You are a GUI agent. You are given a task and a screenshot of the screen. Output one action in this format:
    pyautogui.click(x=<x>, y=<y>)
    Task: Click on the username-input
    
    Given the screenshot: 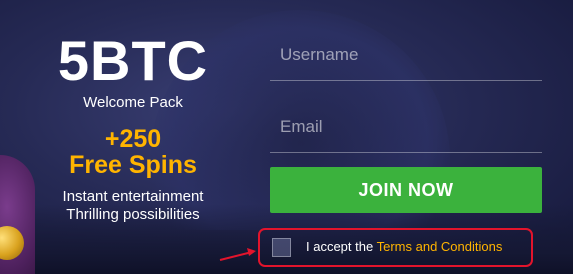 What is the action you would take?
    pyautogui.click(x=406, y=55)
    